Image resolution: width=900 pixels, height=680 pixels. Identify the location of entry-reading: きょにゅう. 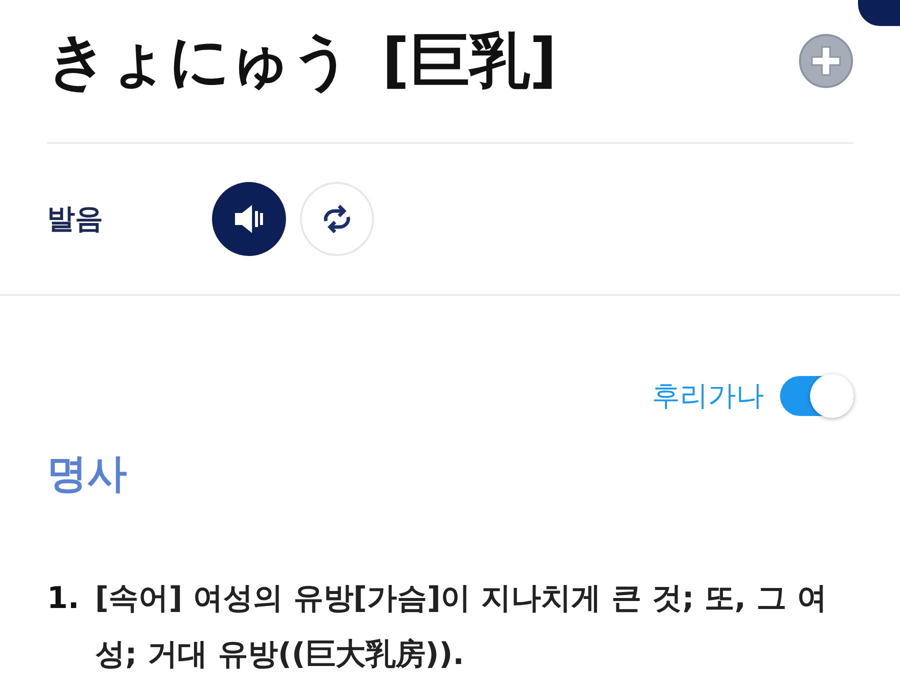
(199, 61).